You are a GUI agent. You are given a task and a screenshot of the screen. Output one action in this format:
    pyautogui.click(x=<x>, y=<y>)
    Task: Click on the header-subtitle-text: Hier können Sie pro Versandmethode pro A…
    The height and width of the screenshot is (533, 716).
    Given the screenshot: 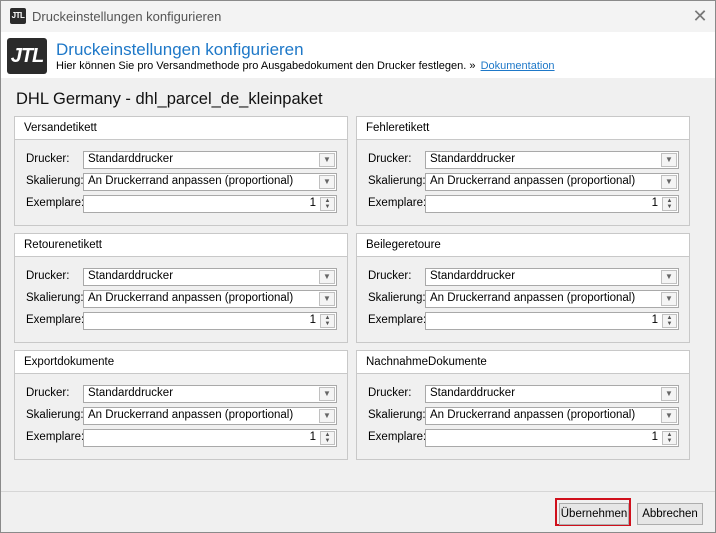 What is the action you would take?
    pyautogui.click(x=266, y=66)
    